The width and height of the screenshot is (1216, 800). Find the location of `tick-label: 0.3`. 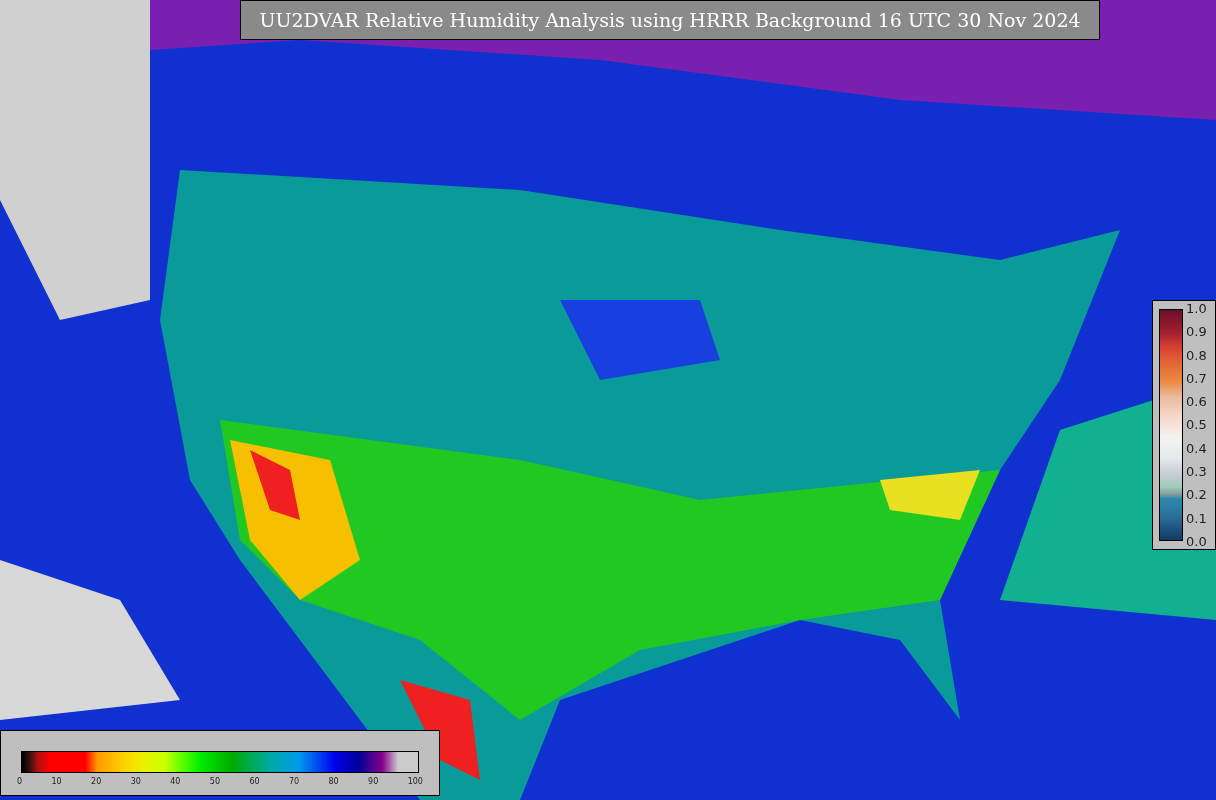

tick-label: 0.3 is located at coordinates (1196, 472).